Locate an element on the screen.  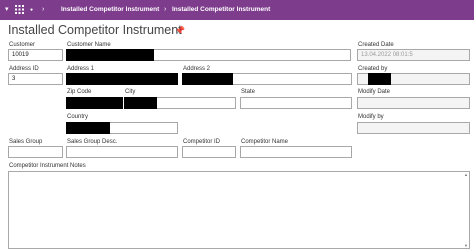
address1-label: Address 1 is located at coordinates (81, 69).